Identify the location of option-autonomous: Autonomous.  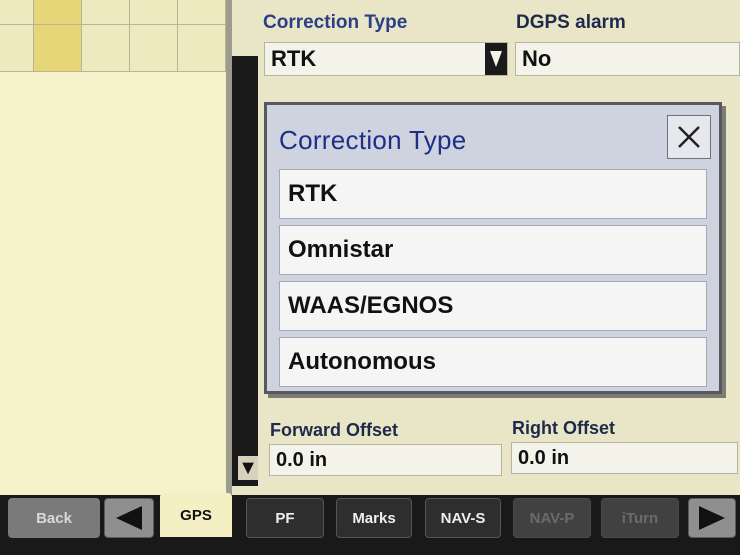
(493, 362).